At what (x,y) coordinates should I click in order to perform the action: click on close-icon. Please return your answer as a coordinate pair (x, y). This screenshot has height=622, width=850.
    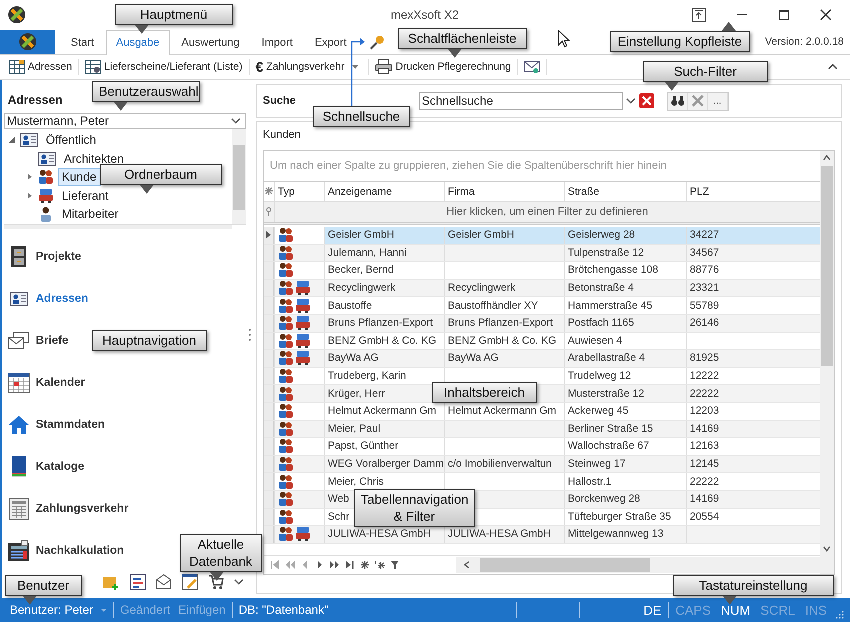
    Looking at the image, I should click on (826, 15).